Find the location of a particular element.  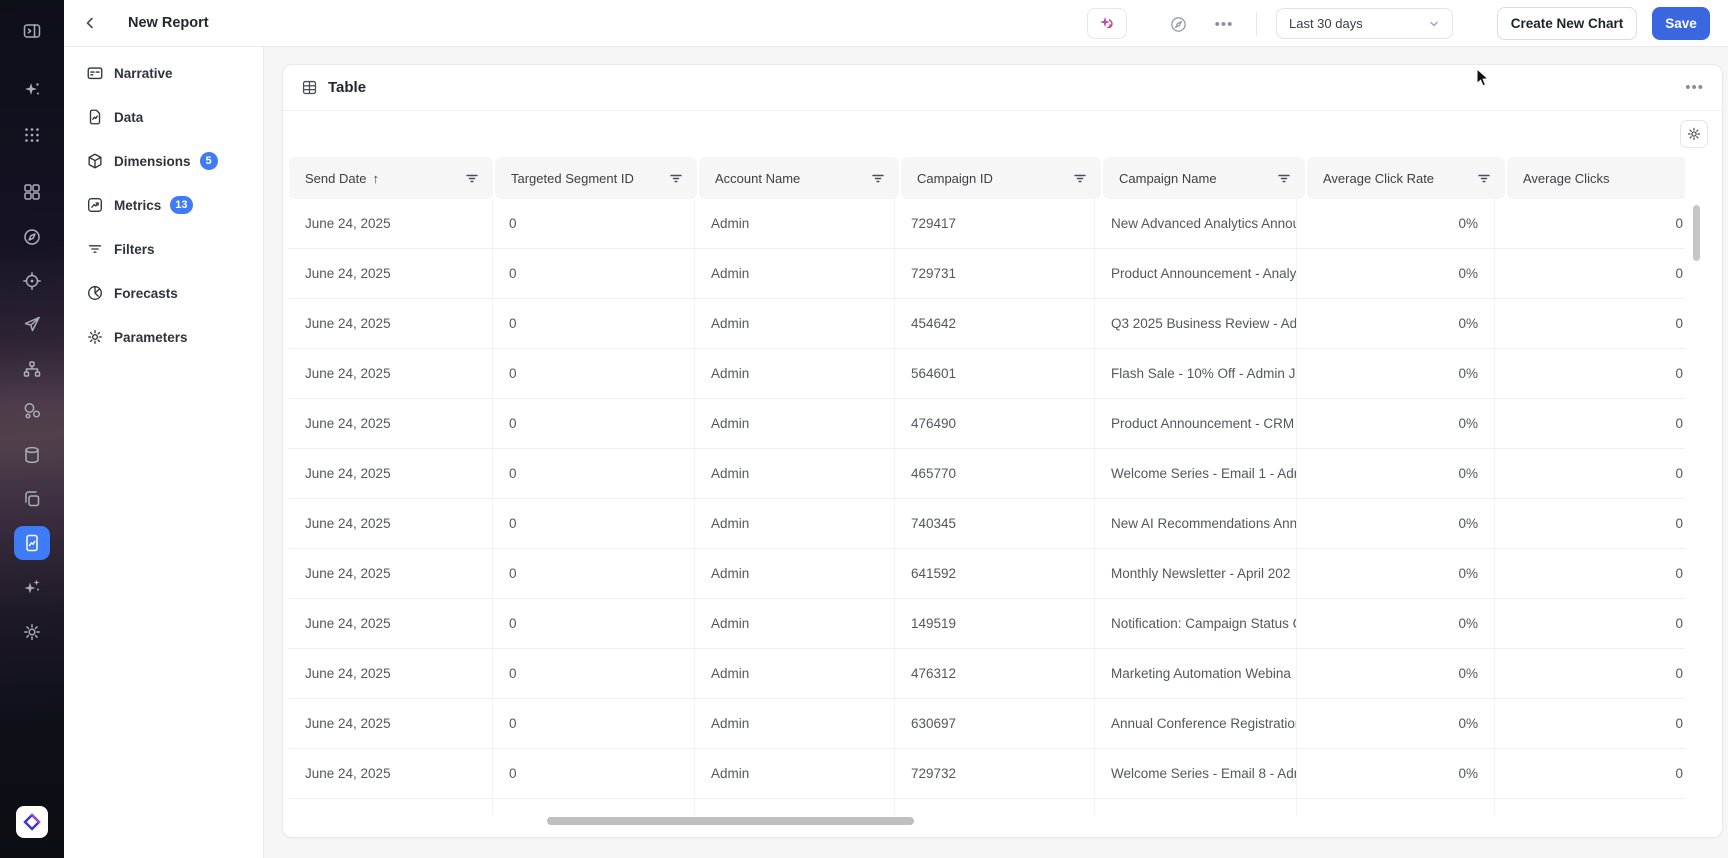

sidebar-toggle-icon is located at coordinates (32, 31).